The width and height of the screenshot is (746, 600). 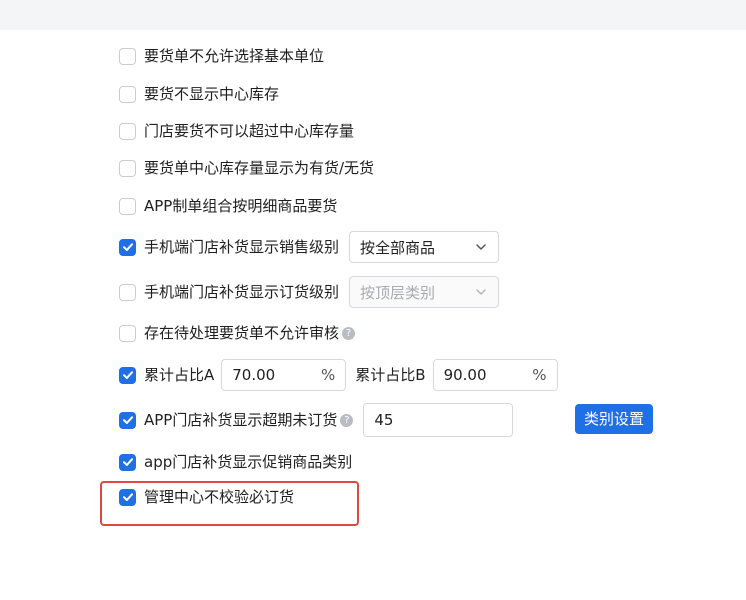 What do you see at coordinates (242, 292) in the screenshot?
I see `setting-label: 手机端门店补货显示订货级别` at bounding box center [242, 292].